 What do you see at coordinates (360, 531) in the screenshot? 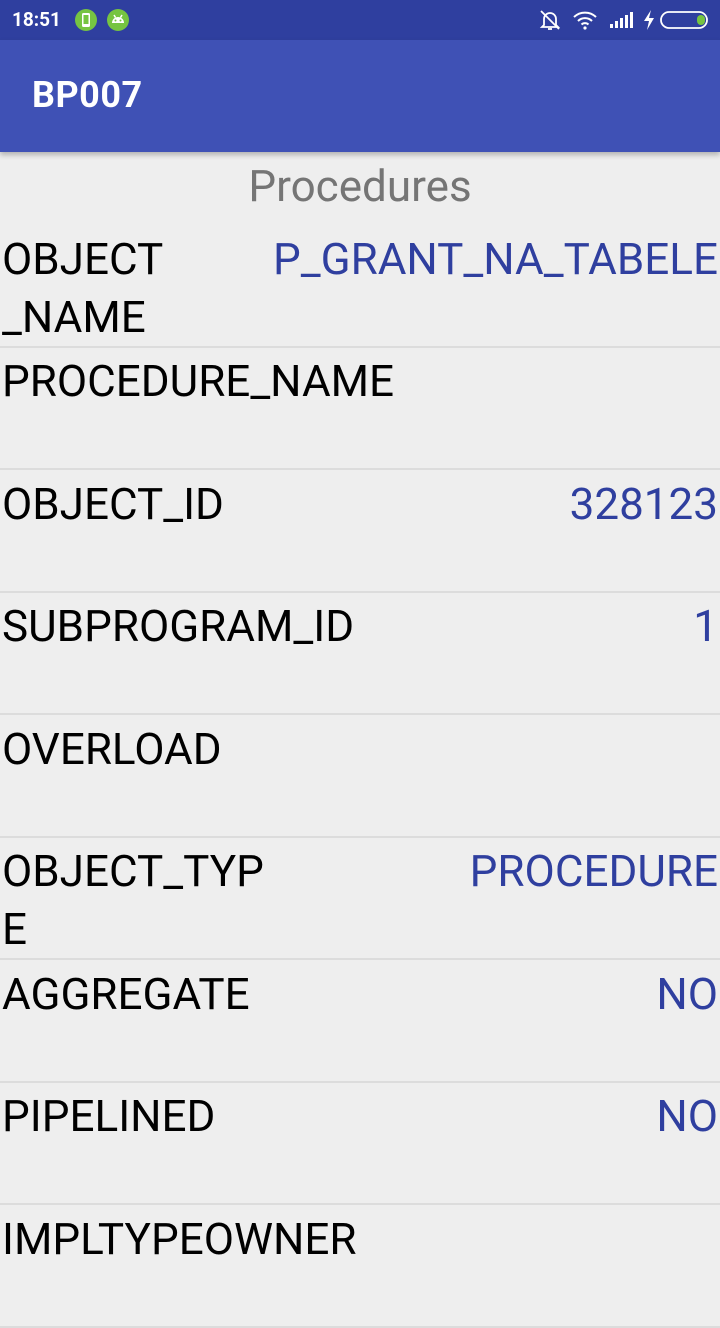
I see `detail-row: OBJECT_ID 328123` at bounding box center [360, 531].